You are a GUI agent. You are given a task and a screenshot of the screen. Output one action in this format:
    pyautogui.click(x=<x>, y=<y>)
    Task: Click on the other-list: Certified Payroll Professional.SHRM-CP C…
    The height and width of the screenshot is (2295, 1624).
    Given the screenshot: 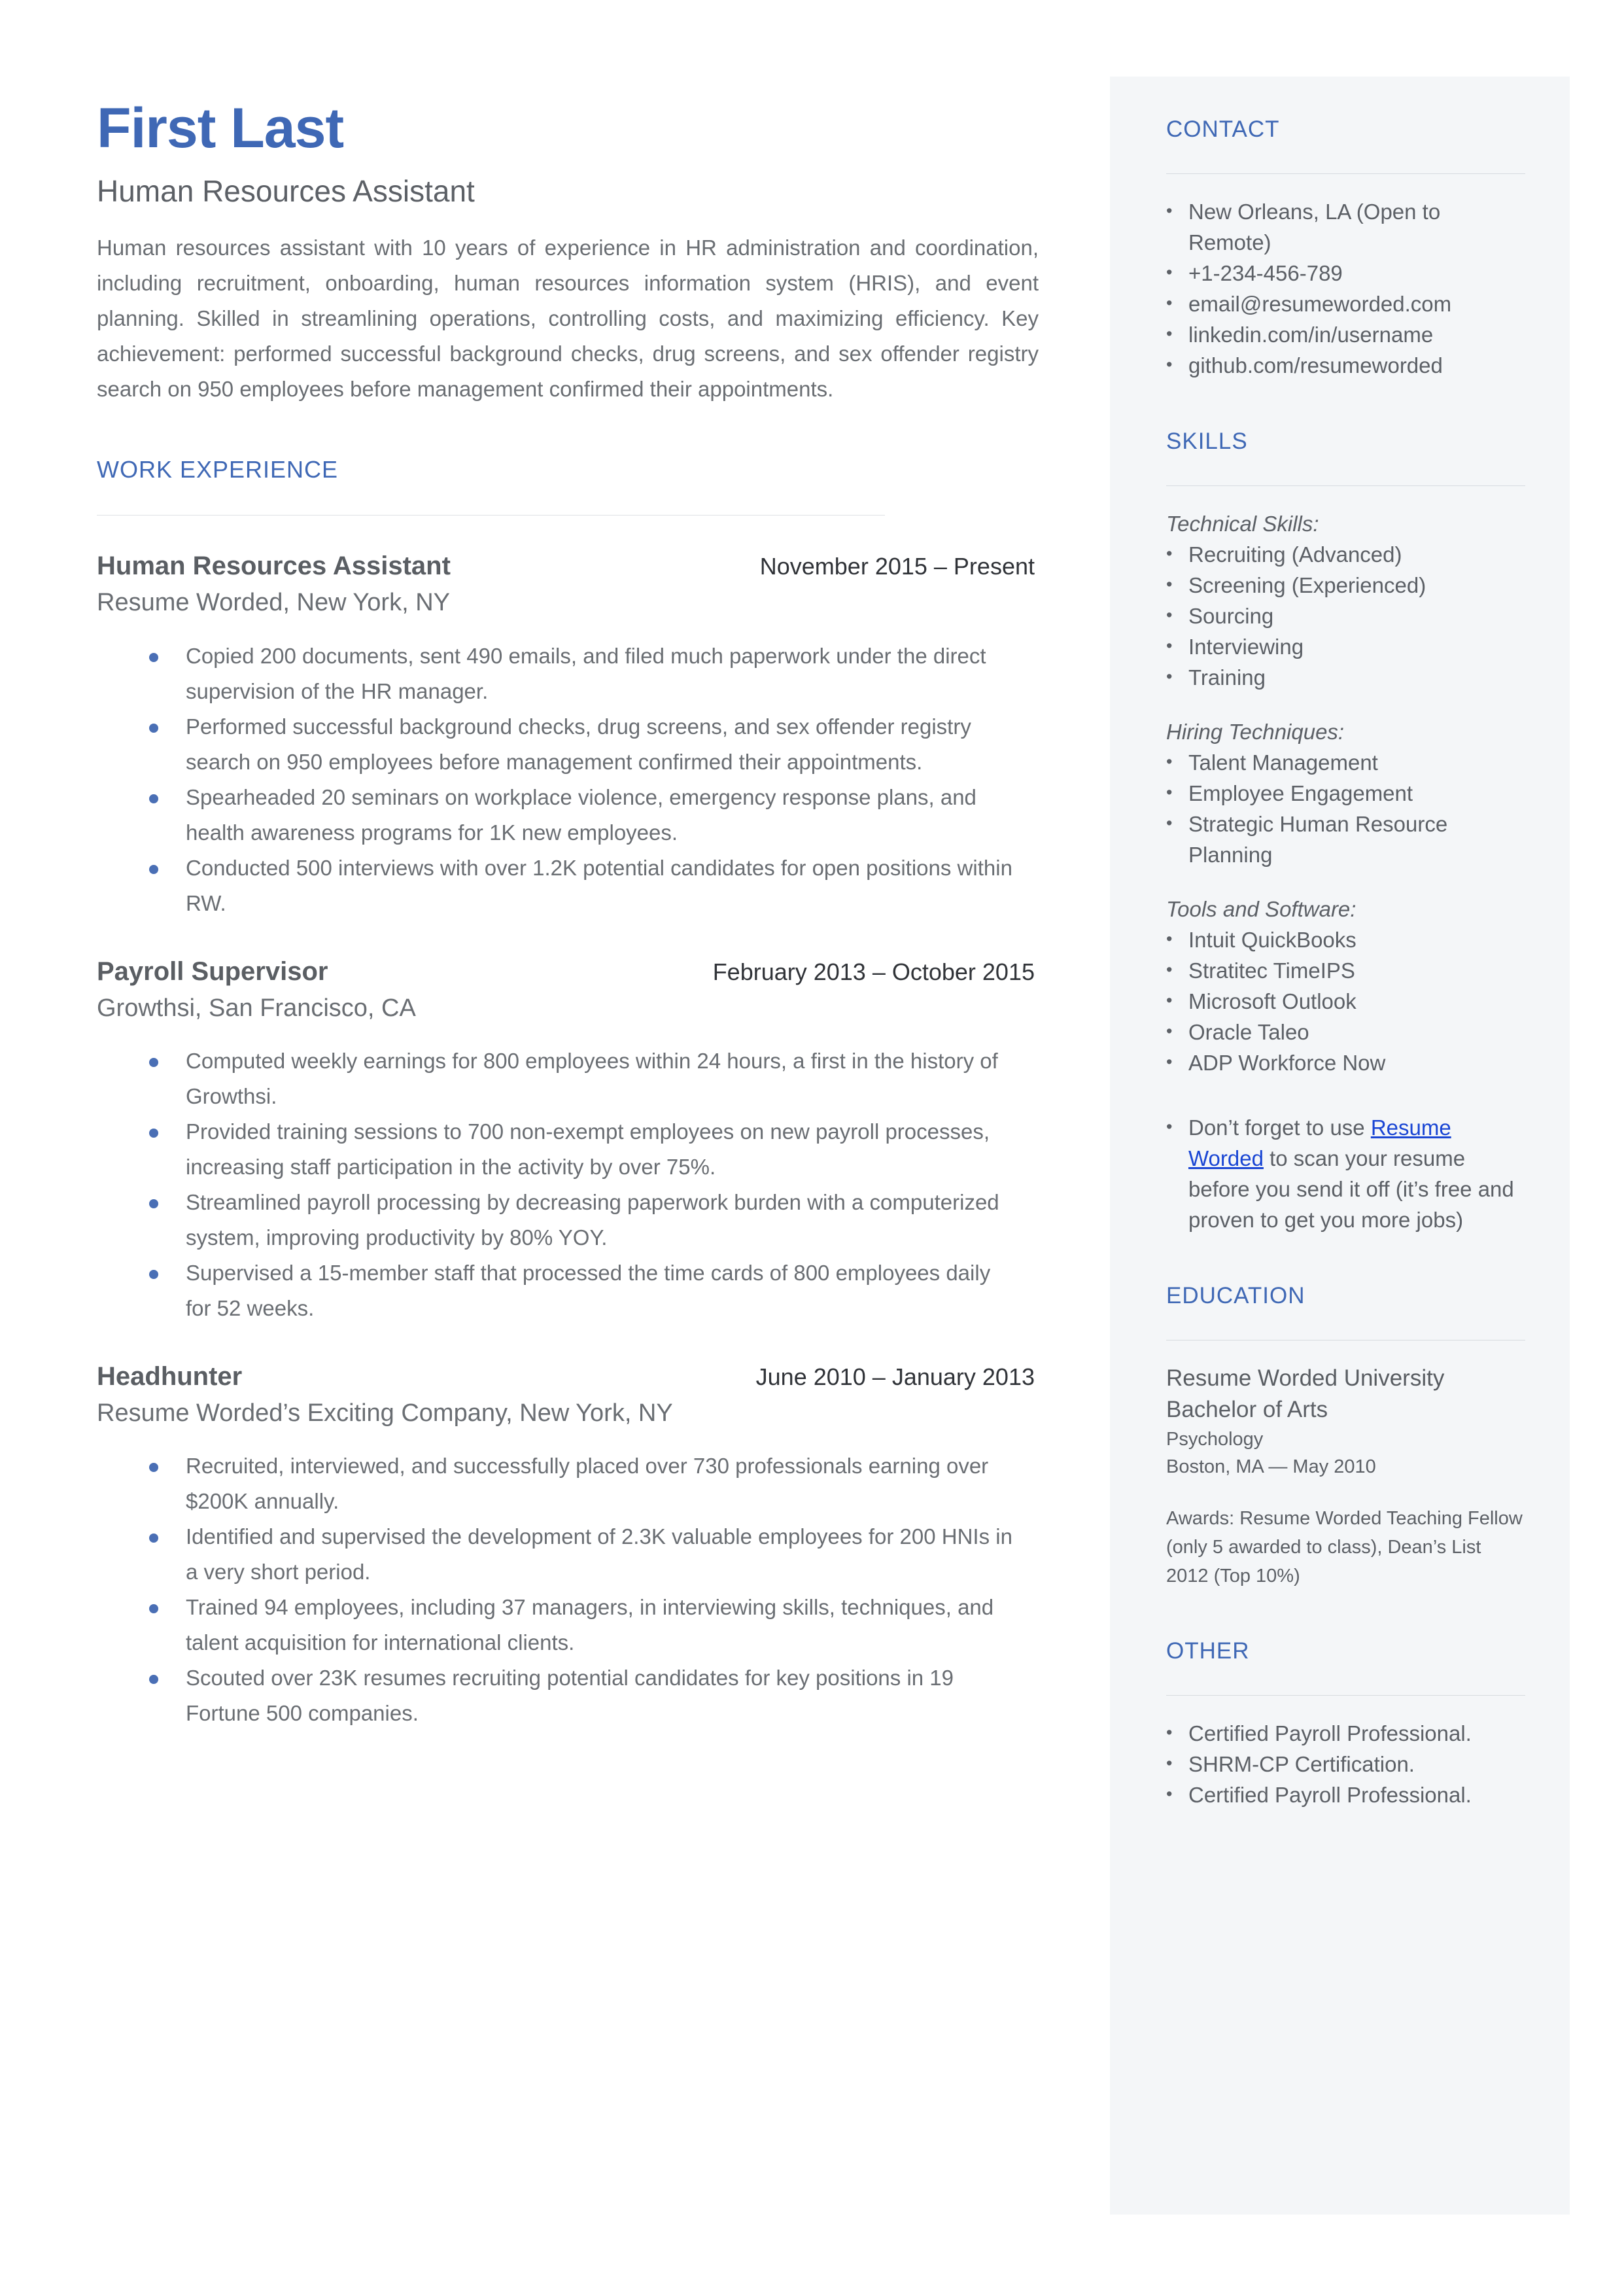 What is the action you would take?
    pyautogui.click(x=1345, y=1763)
    